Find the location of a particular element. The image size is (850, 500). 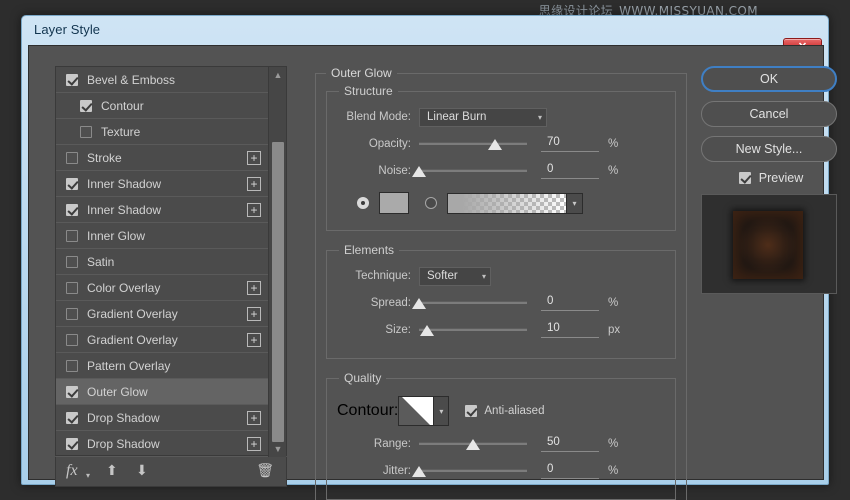

spread-slider-track is located at coordinates (473, 302).